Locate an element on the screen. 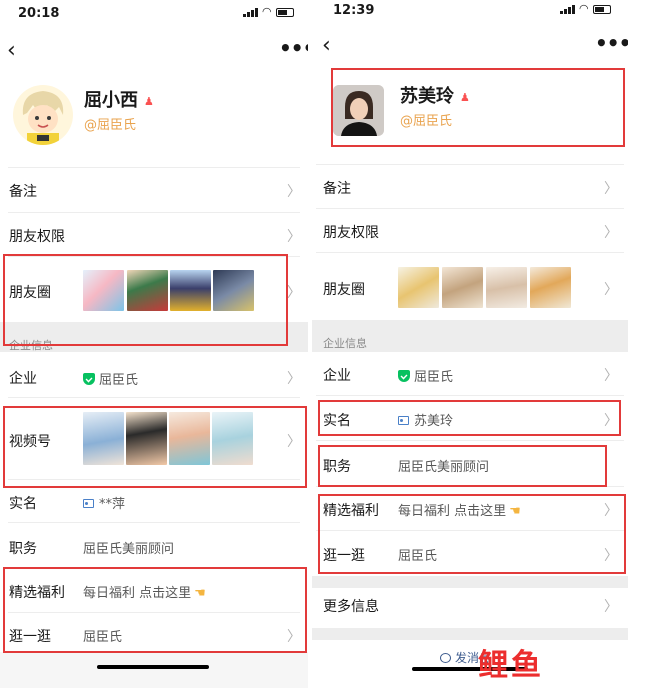 This screenshot has width=646, height=688. highlight-box-real-name is located at coordinates (469, 418).